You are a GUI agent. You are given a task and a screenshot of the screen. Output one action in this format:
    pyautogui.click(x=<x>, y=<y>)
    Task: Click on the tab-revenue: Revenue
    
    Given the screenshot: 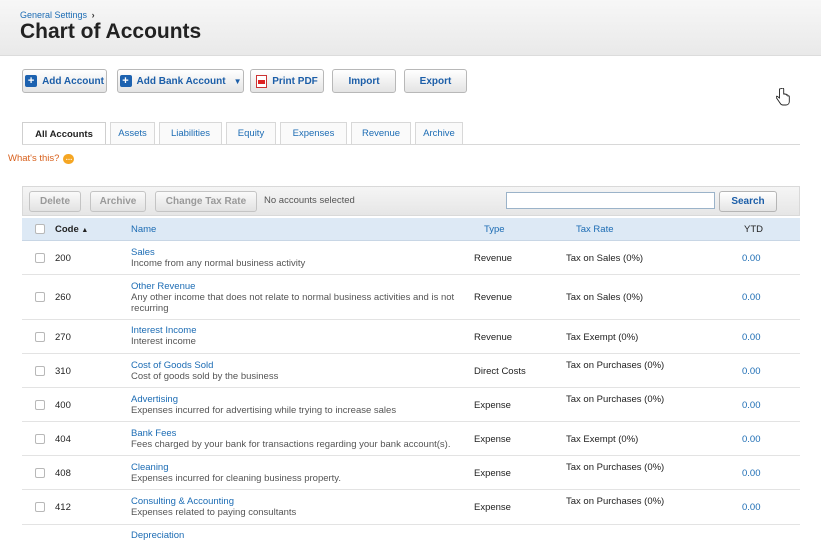 What is the action you would take?
    pyautogui.click(x=381, y=133)
    